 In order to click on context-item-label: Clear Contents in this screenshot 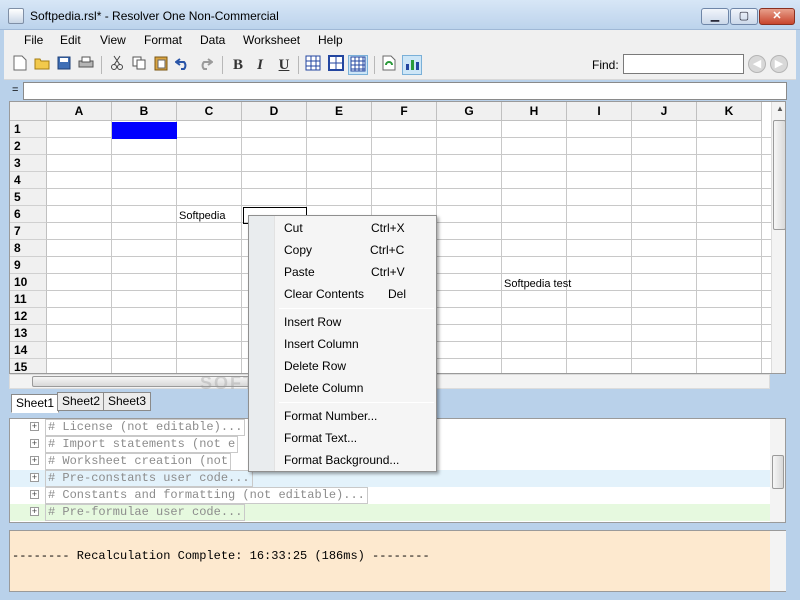, I will do `click(324, 294)`.